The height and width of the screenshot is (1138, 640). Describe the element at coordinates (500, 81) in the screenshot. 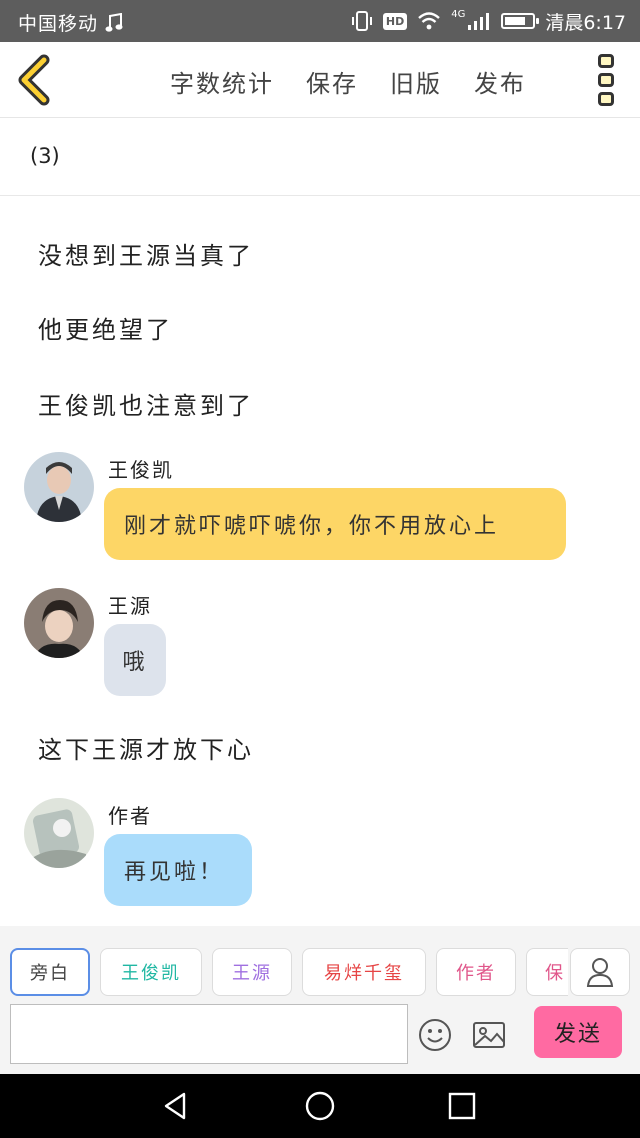

I see `publish-button: 发布` at that location.